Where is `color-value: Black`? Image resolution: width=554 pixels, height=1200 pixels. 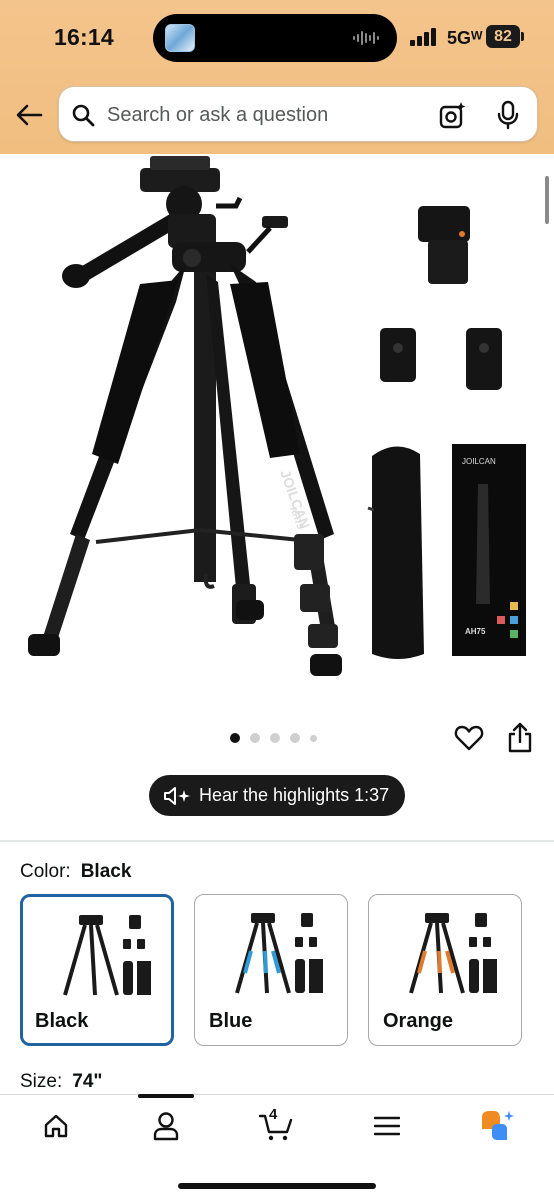
color-value: Black is located at coordinates (106, 871).